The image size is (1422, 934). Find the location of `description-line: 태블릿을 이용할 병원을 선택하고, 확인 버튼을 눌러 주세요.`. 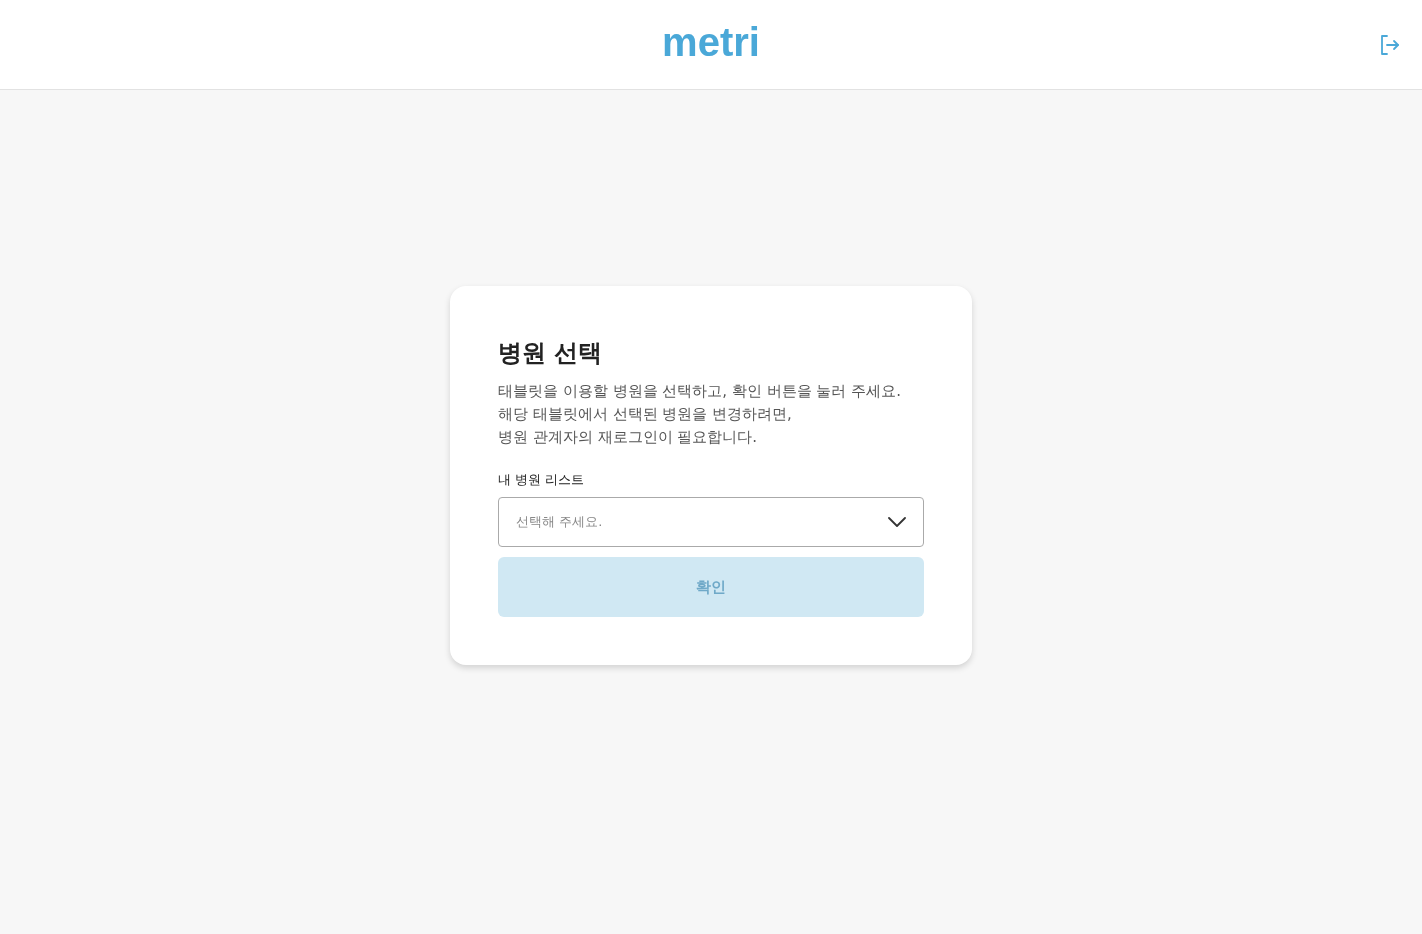

description-line: 태블릿을 이용할 병원을 선택하고, 확인 버튼을 눌러 주세요. is located at coordinates (700, 391).